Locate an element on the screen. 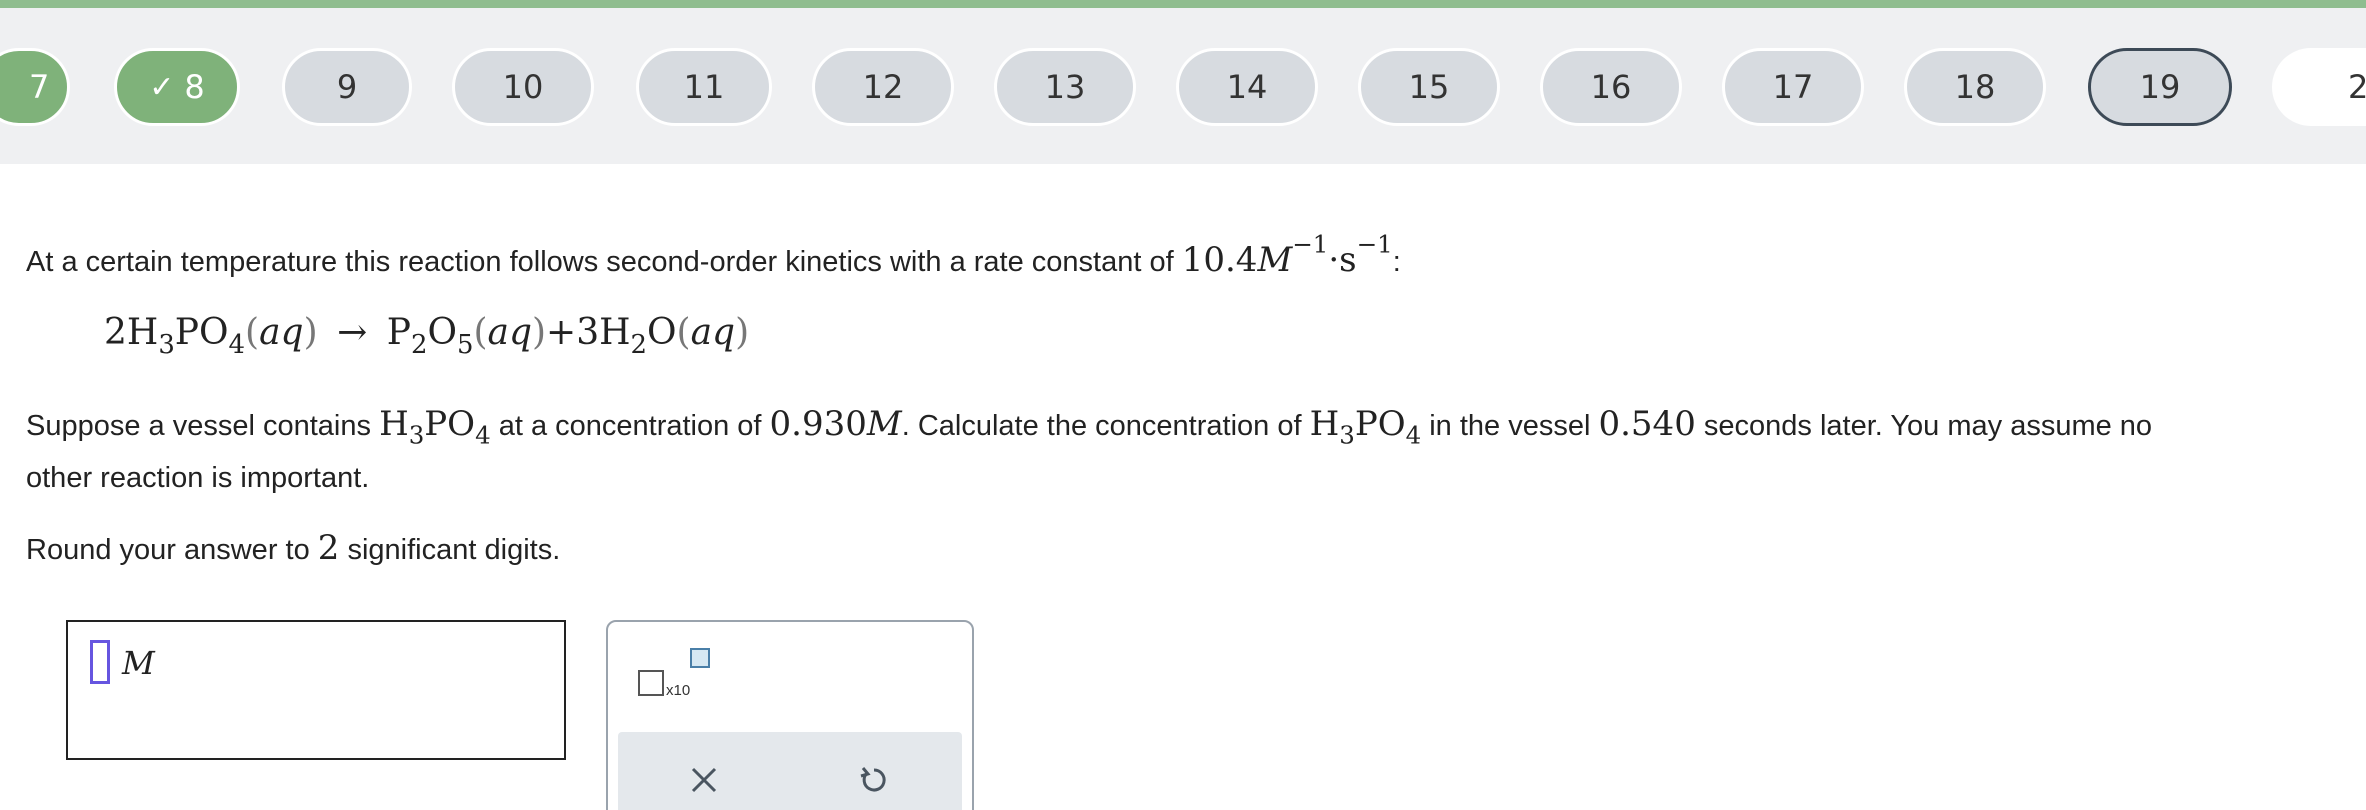 Image resolution: width=2366 pixels, height=810 pixels. reactant-sub-3: 3 is located at coordinates (166, 345).